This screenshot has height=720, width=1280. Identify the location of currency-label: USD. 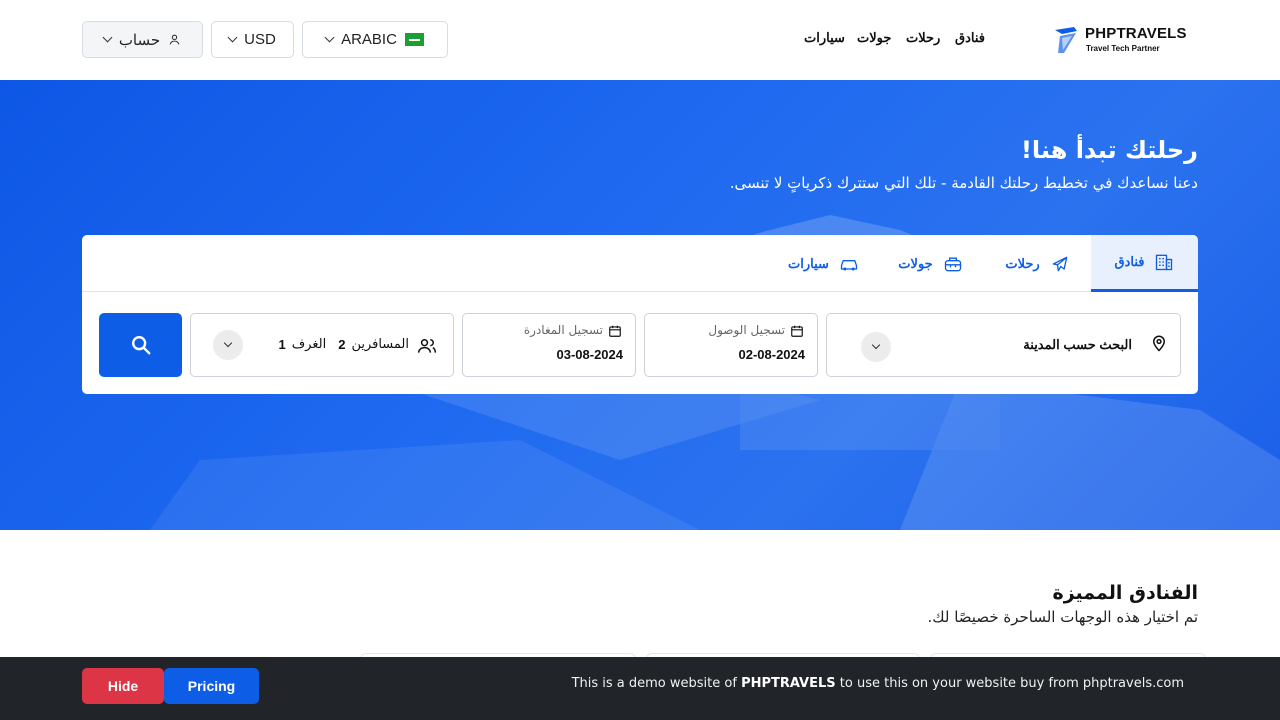
(260, 39).